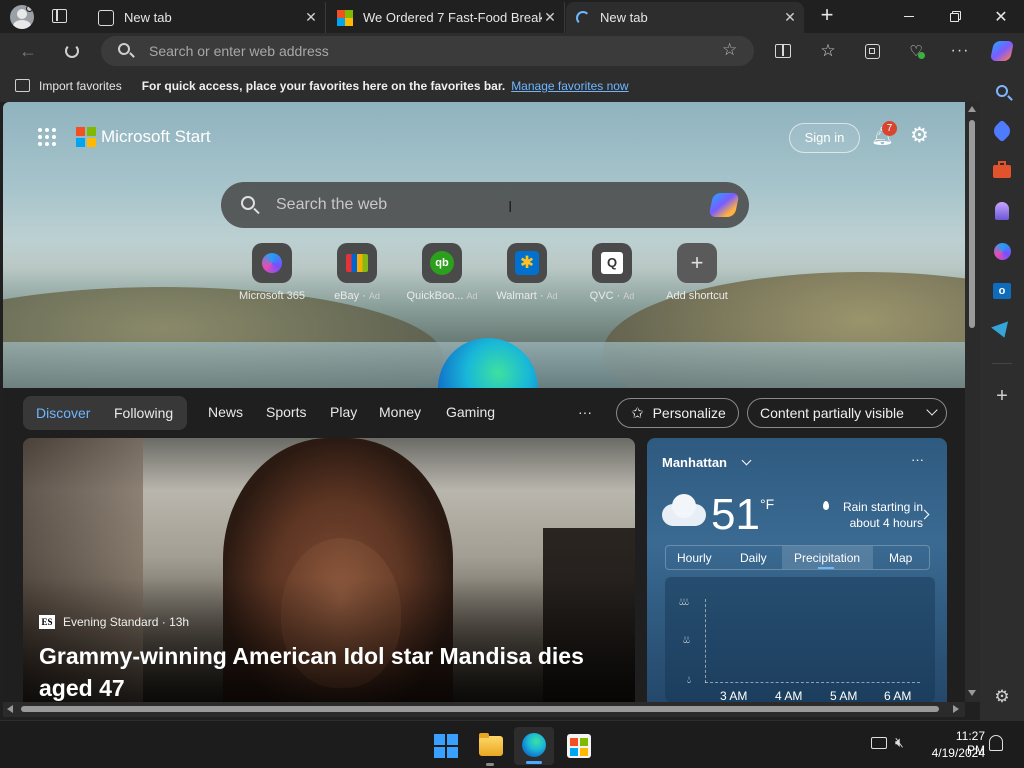  I want to click on scroll-left-arrow, so click(10, 709).